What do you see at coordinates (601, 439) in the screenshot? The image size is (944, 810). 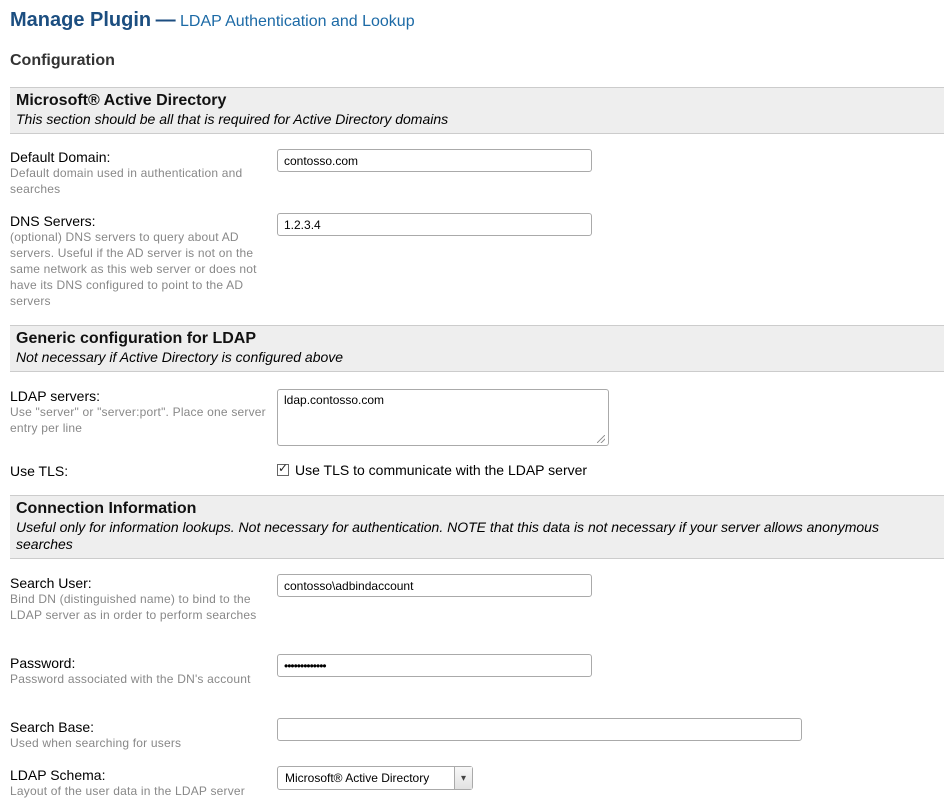 I see `resize-grip-icon` at bounding box center [601, 439].